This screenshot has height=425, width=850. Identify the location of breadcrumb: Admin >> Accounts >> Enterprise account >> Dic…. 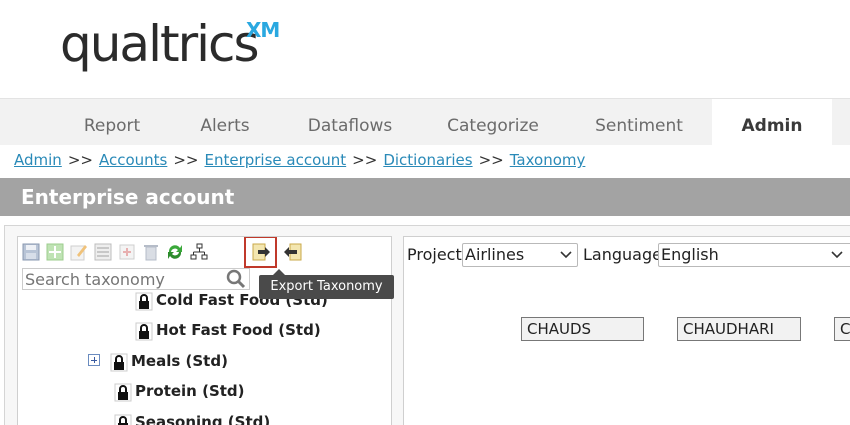
(299, 160).